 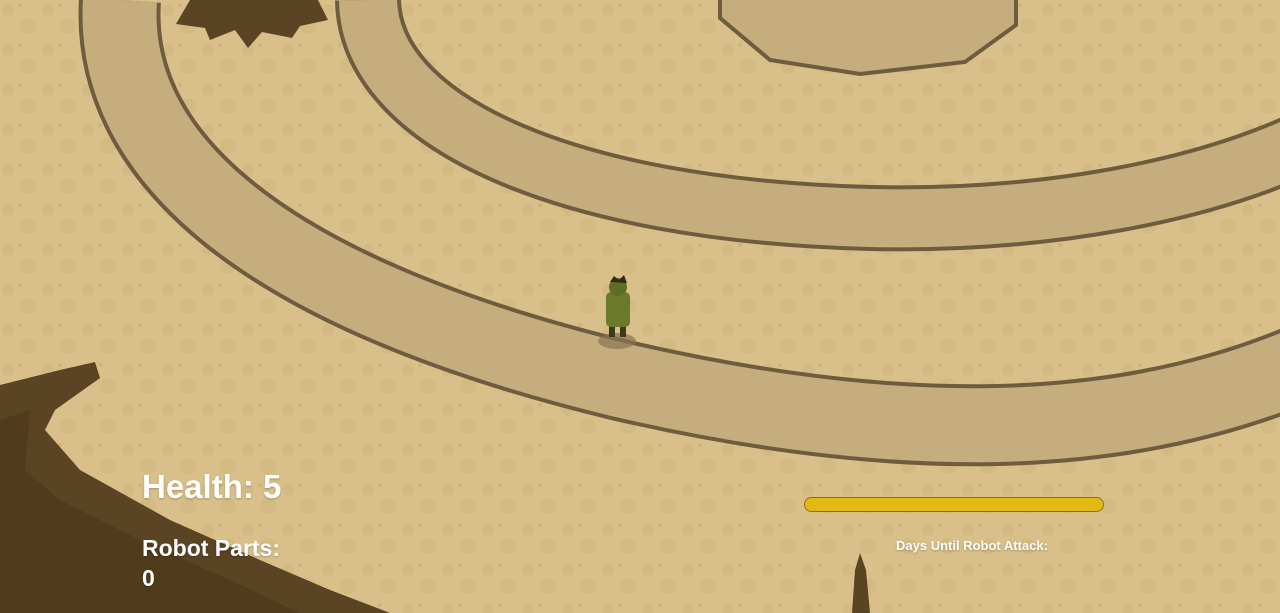 I want to click on robot-parts-label: Robot Parts:, so click(x=211, y=548).